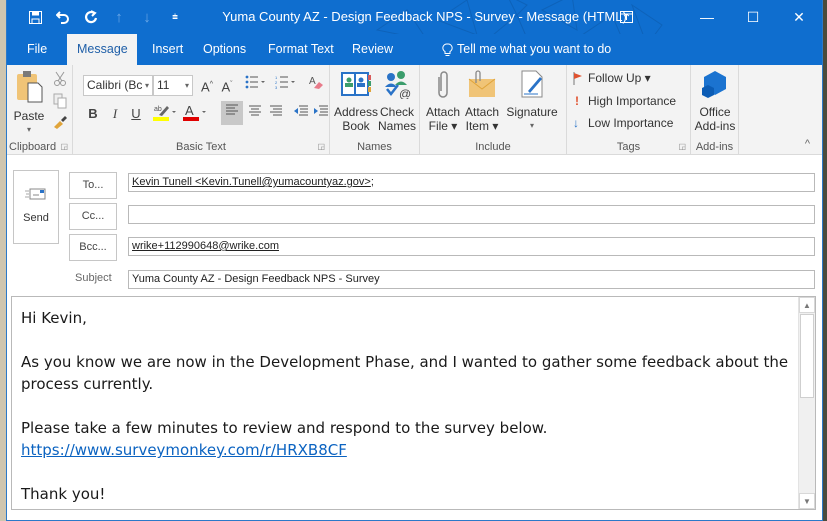  What do you see at coordinates (612, 78) in the screenshot?
I see `follow-up-button: Follow Up ▾` at bounding box center [612, 78].